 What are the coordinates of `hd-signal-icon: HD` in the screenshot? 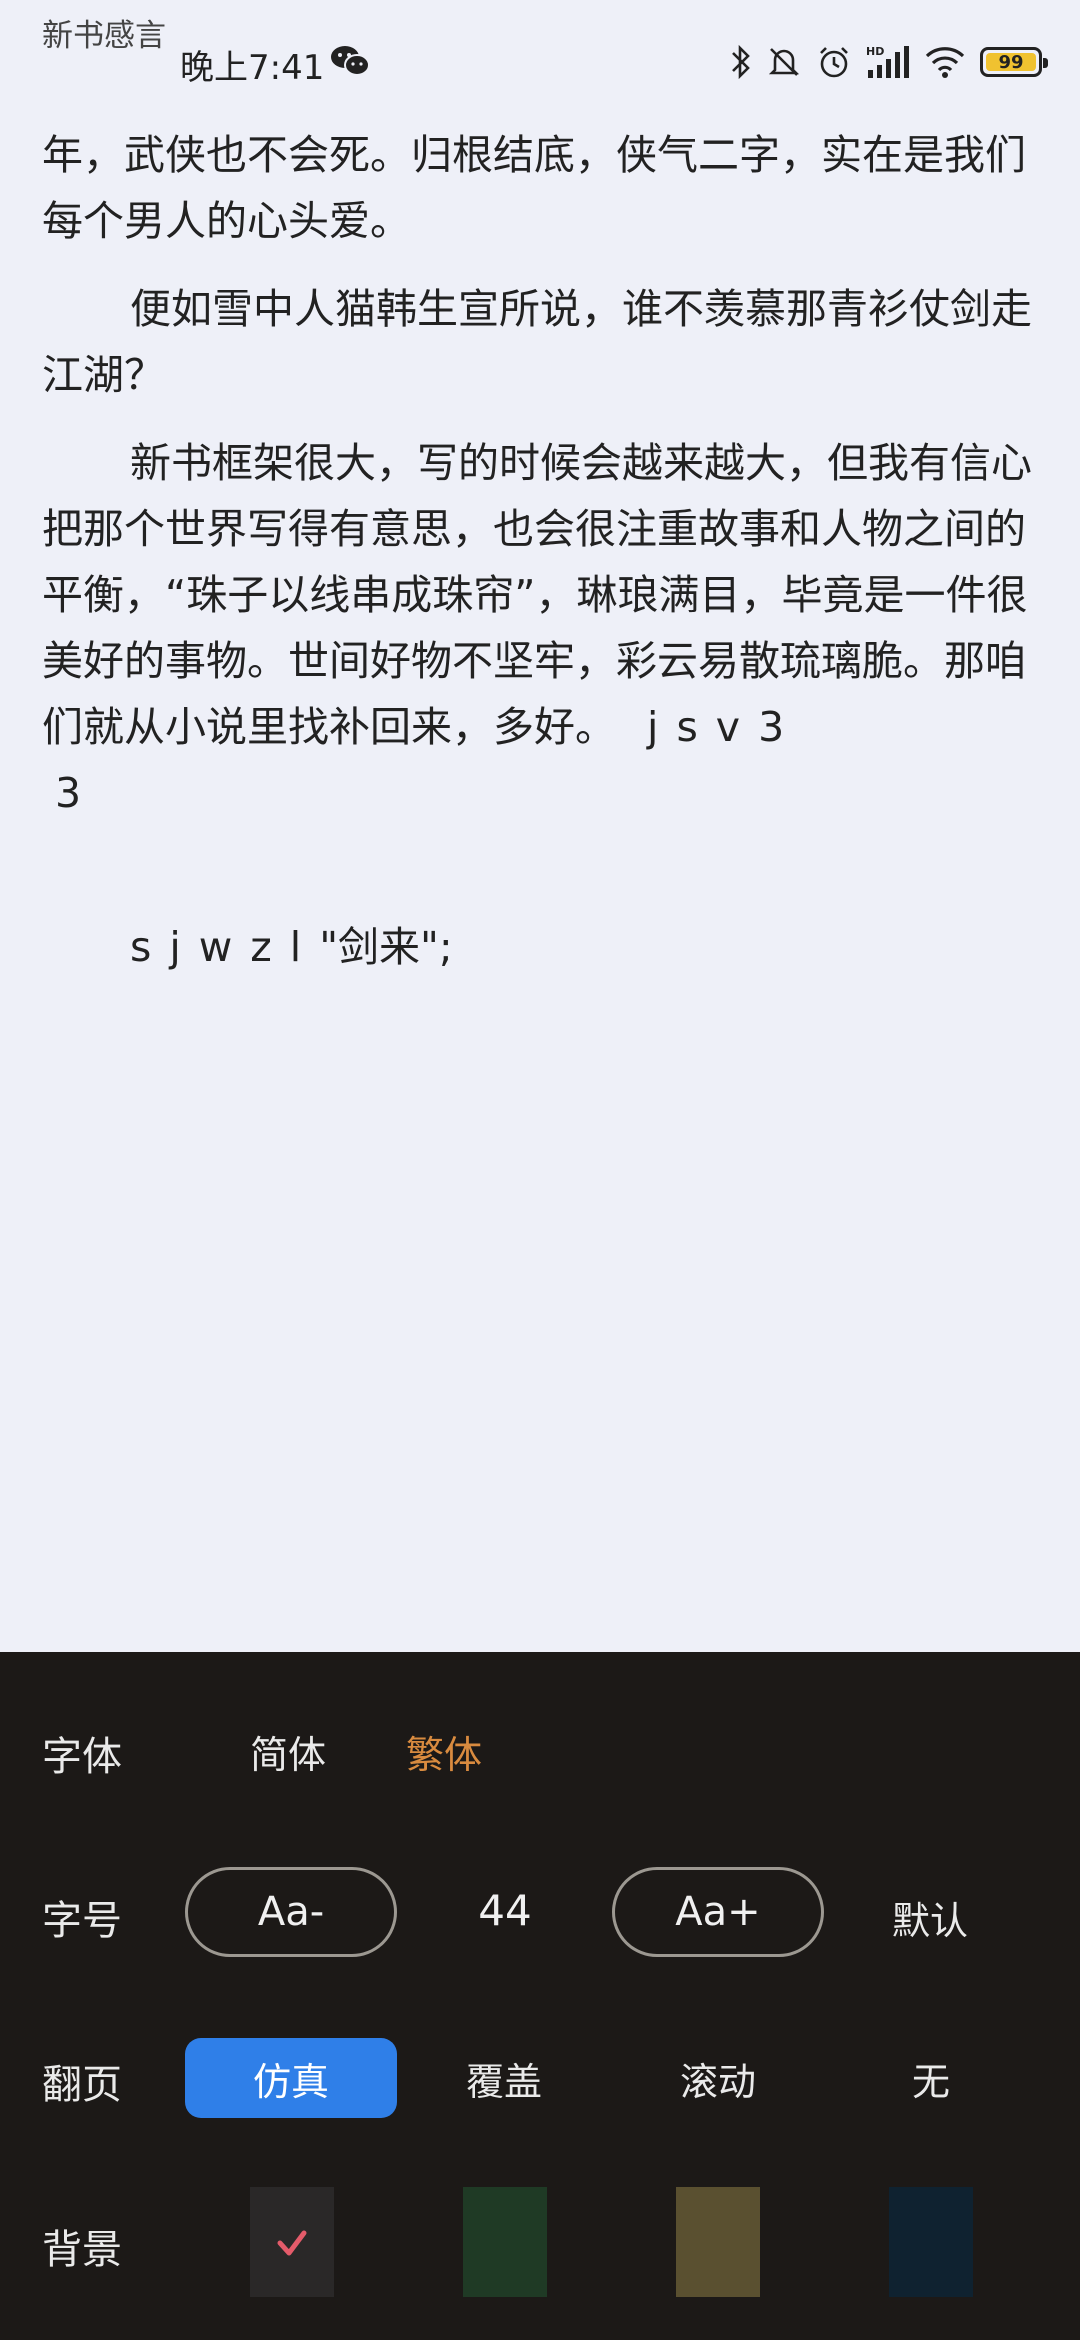 It's located at (887, 61).